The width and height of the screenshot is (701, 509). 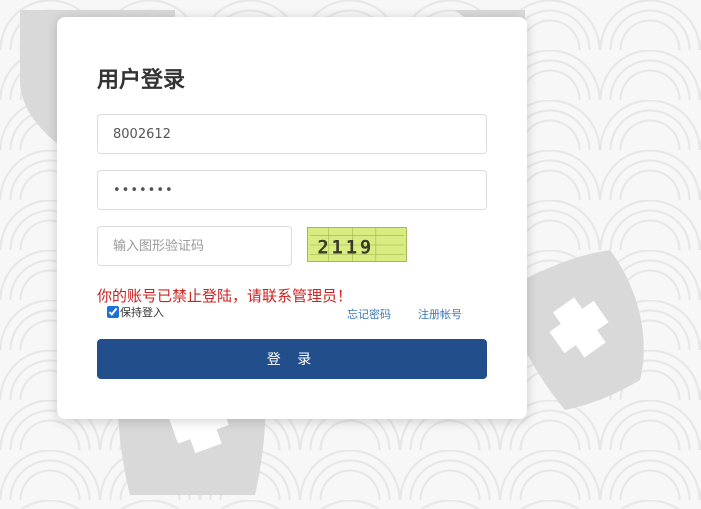 What do you see at coordinates (292, 134) in the screenshot?
I see `account-input` at bounding box center [292, 134].